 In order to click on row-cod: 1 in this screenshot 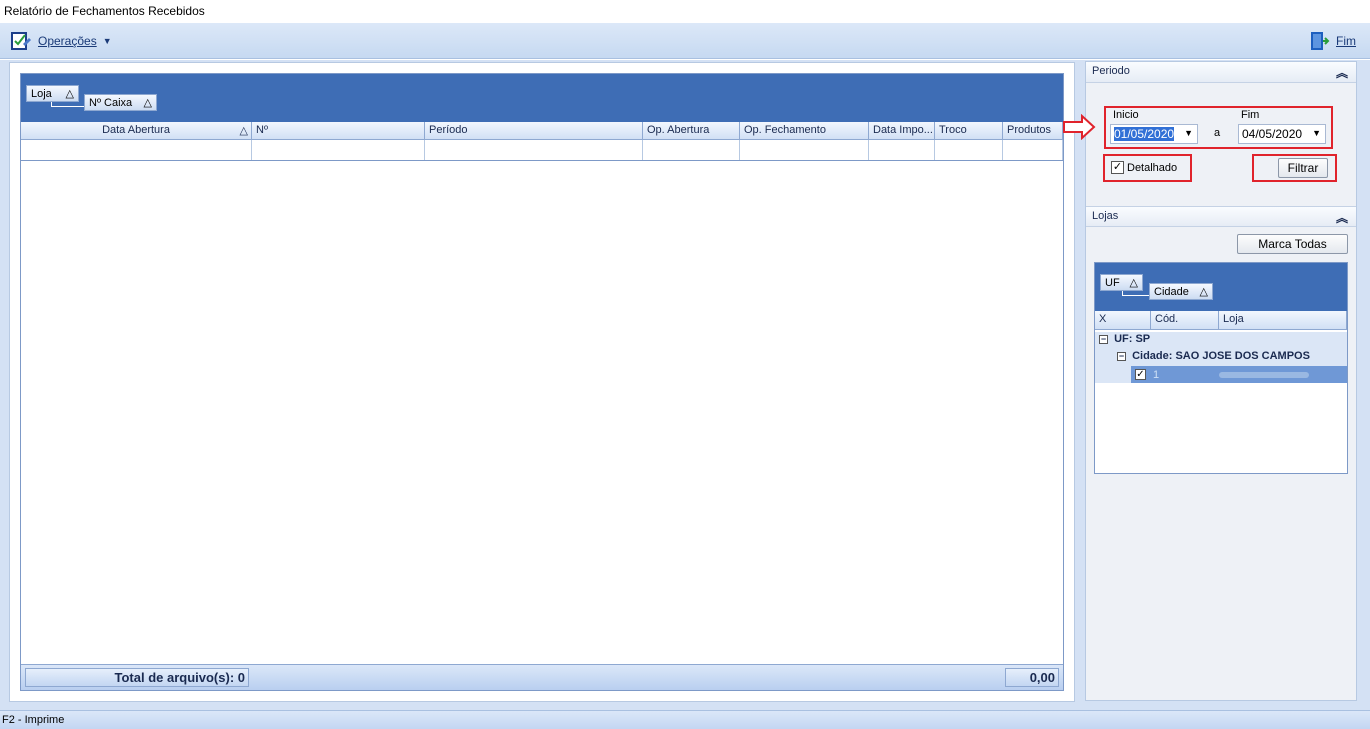, I will do `click(1156, 374)`.